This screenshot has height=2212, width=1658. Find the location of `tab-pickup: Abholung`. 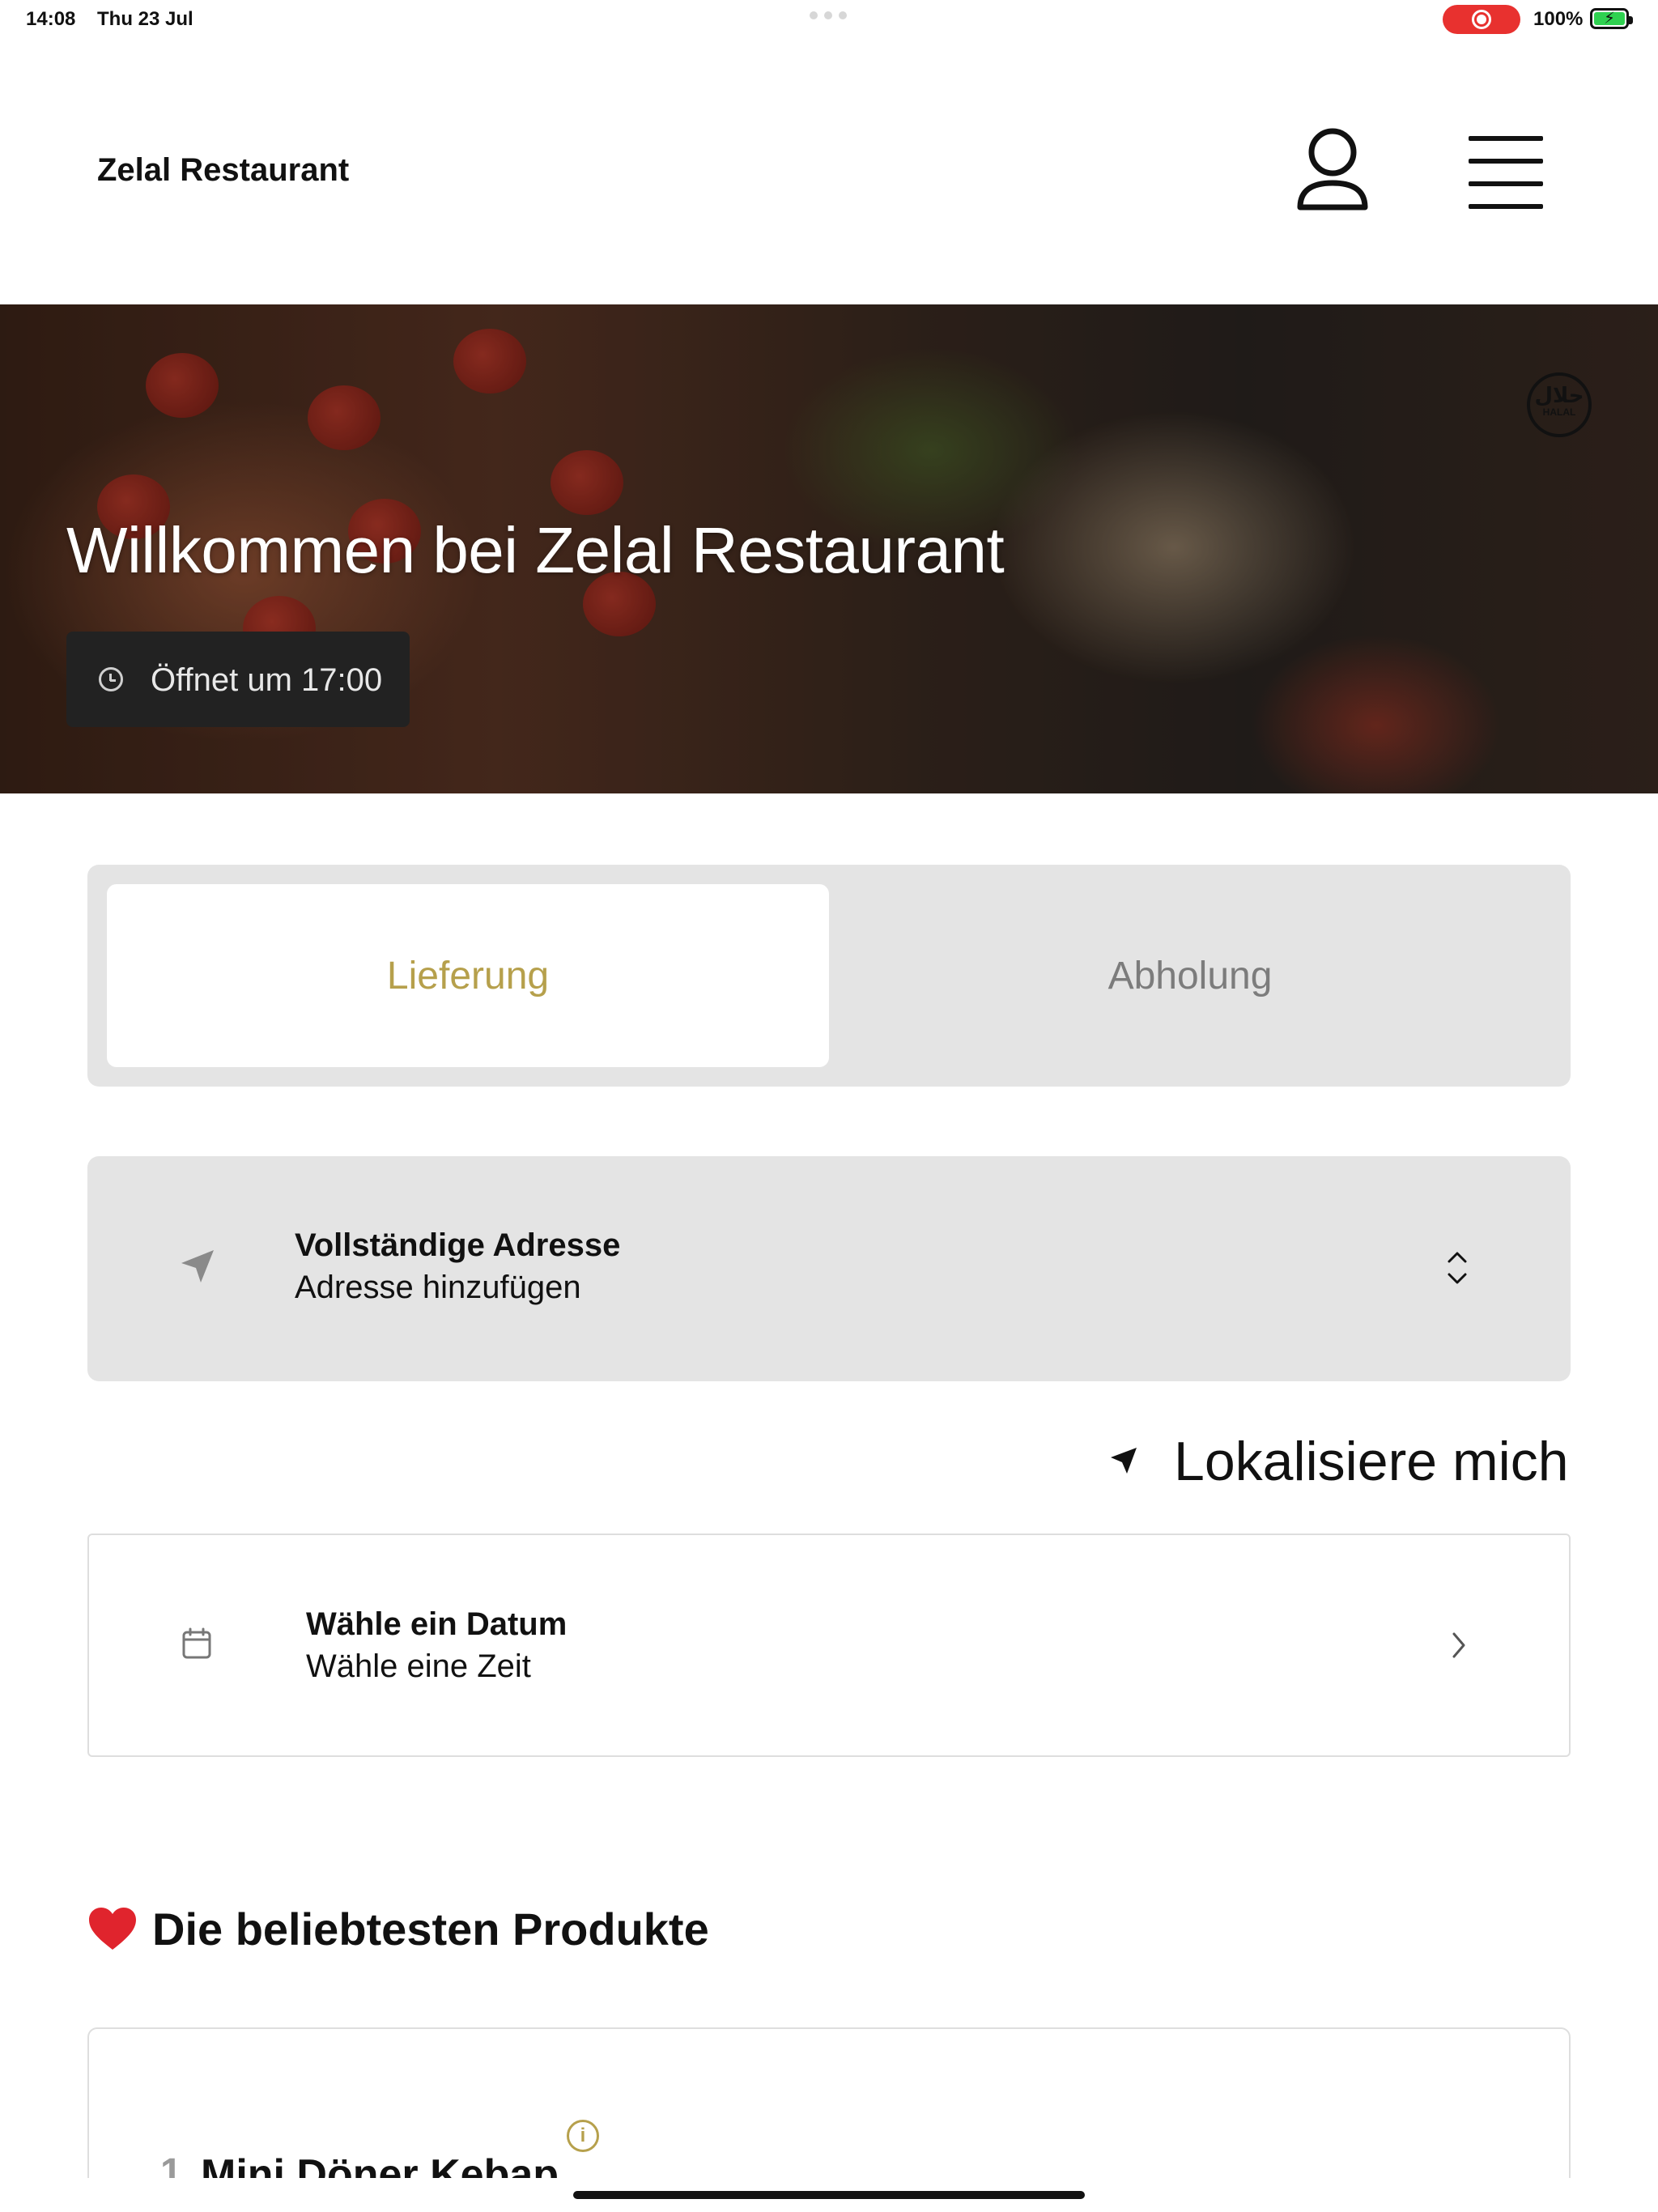

tab-pickup: Abholung is located at coordinates (1190, 976).